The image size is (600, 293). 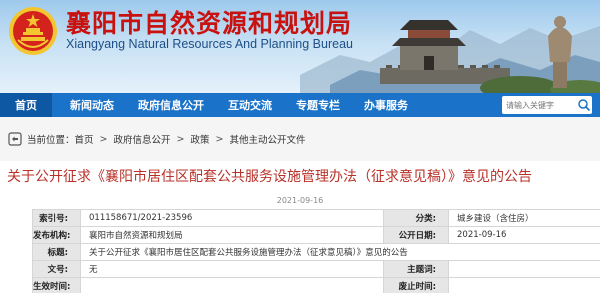 What do you see at coordinates (318, 105) in the screenshot?
I see `nav-topics: 专题专栏` at bounding box center [318, 105].